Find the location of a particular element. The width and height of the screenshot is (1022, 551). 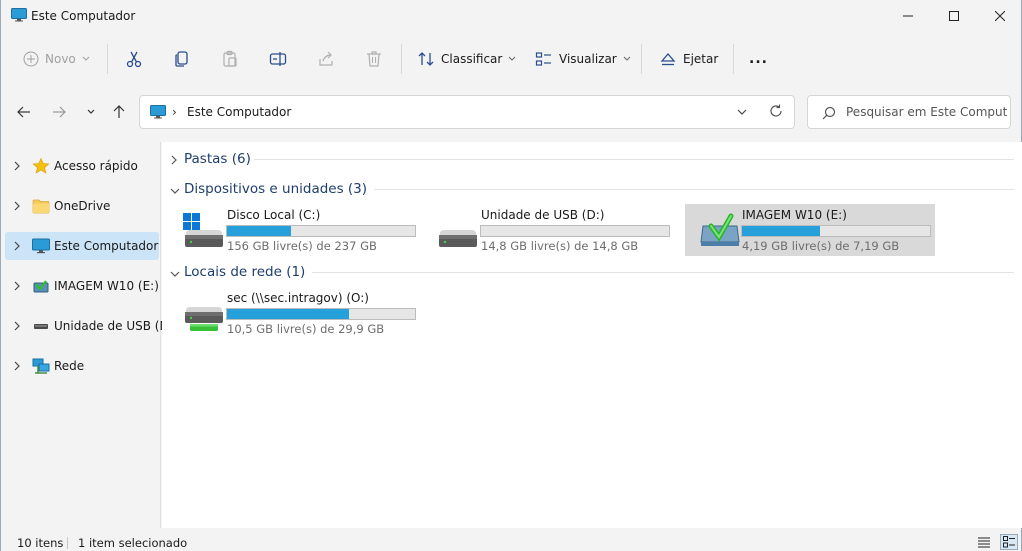

drive-free-space: 10,5 GB livre(s) de 29,9 GB is located at coordinates (306, 329).